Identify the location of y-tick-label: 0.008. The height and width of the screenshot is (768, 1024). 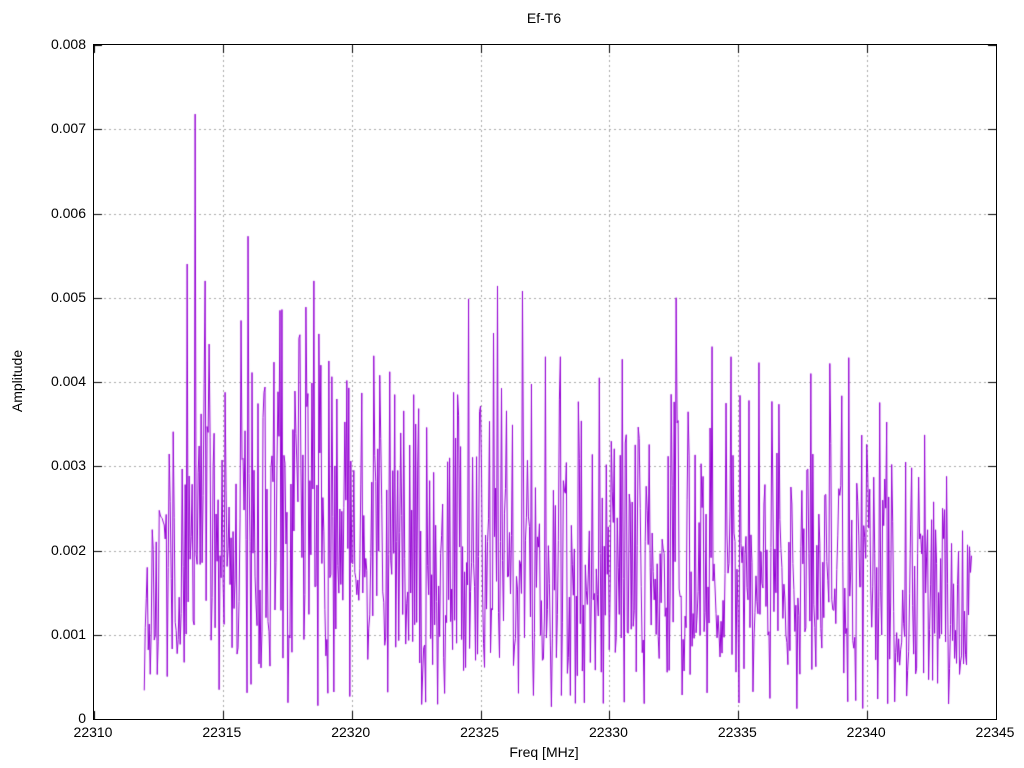
(68, 44).